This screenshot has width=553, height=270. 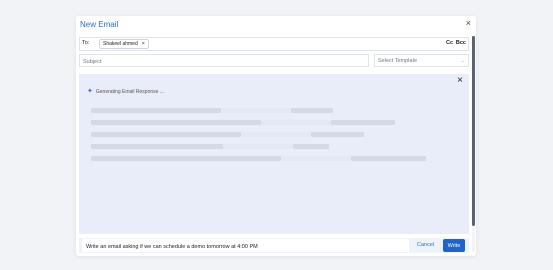 I want to click on template-select-placeholder: Select Template, so click(x=398, y=61).